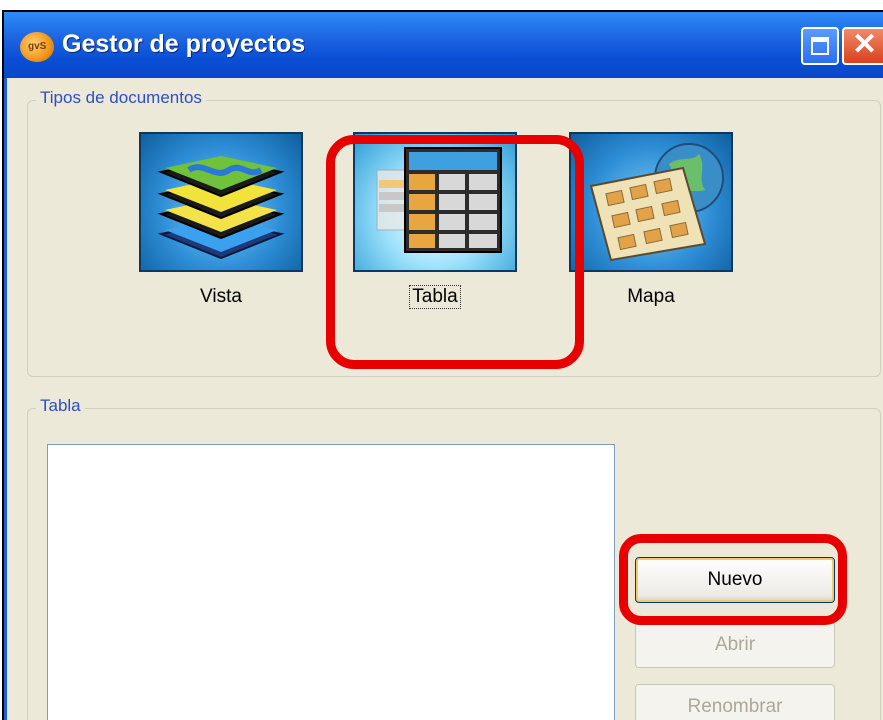 This screenshot has width=883, height=720. I want to click on doc-type-mapa: Mapa, so click(651, 220).